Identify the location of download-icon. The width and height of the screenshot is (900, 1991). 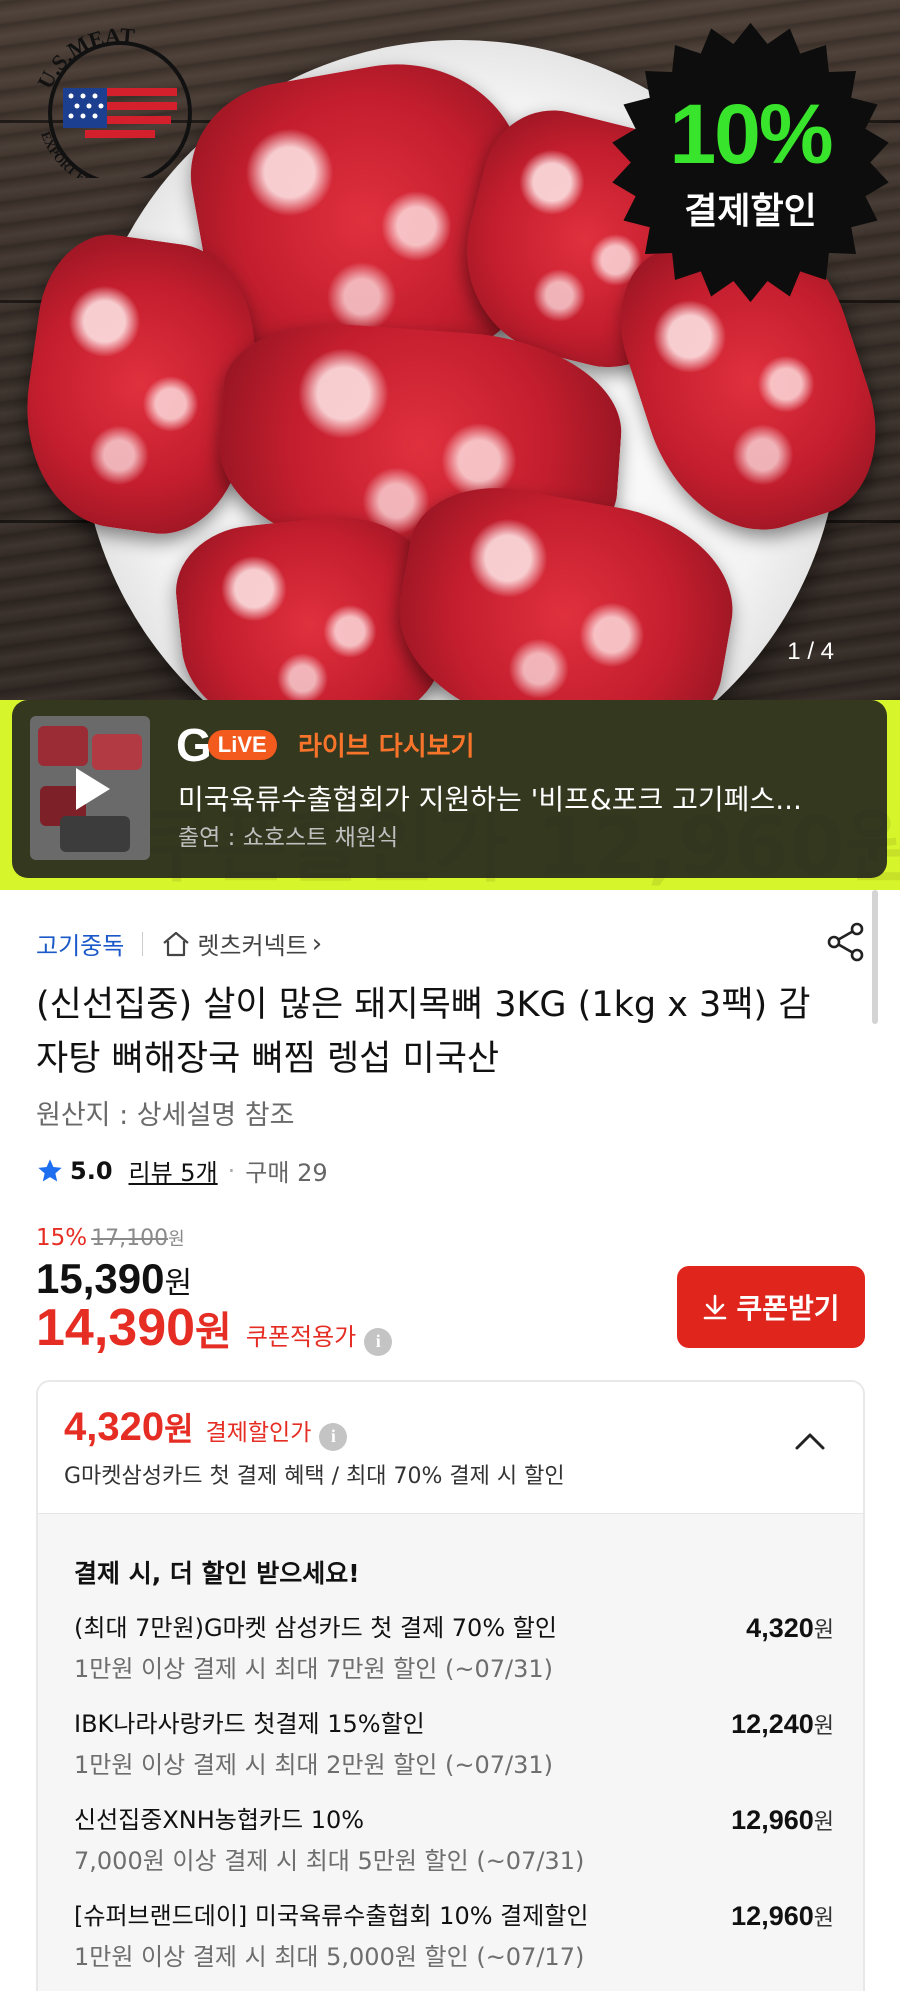
(715, 1307).